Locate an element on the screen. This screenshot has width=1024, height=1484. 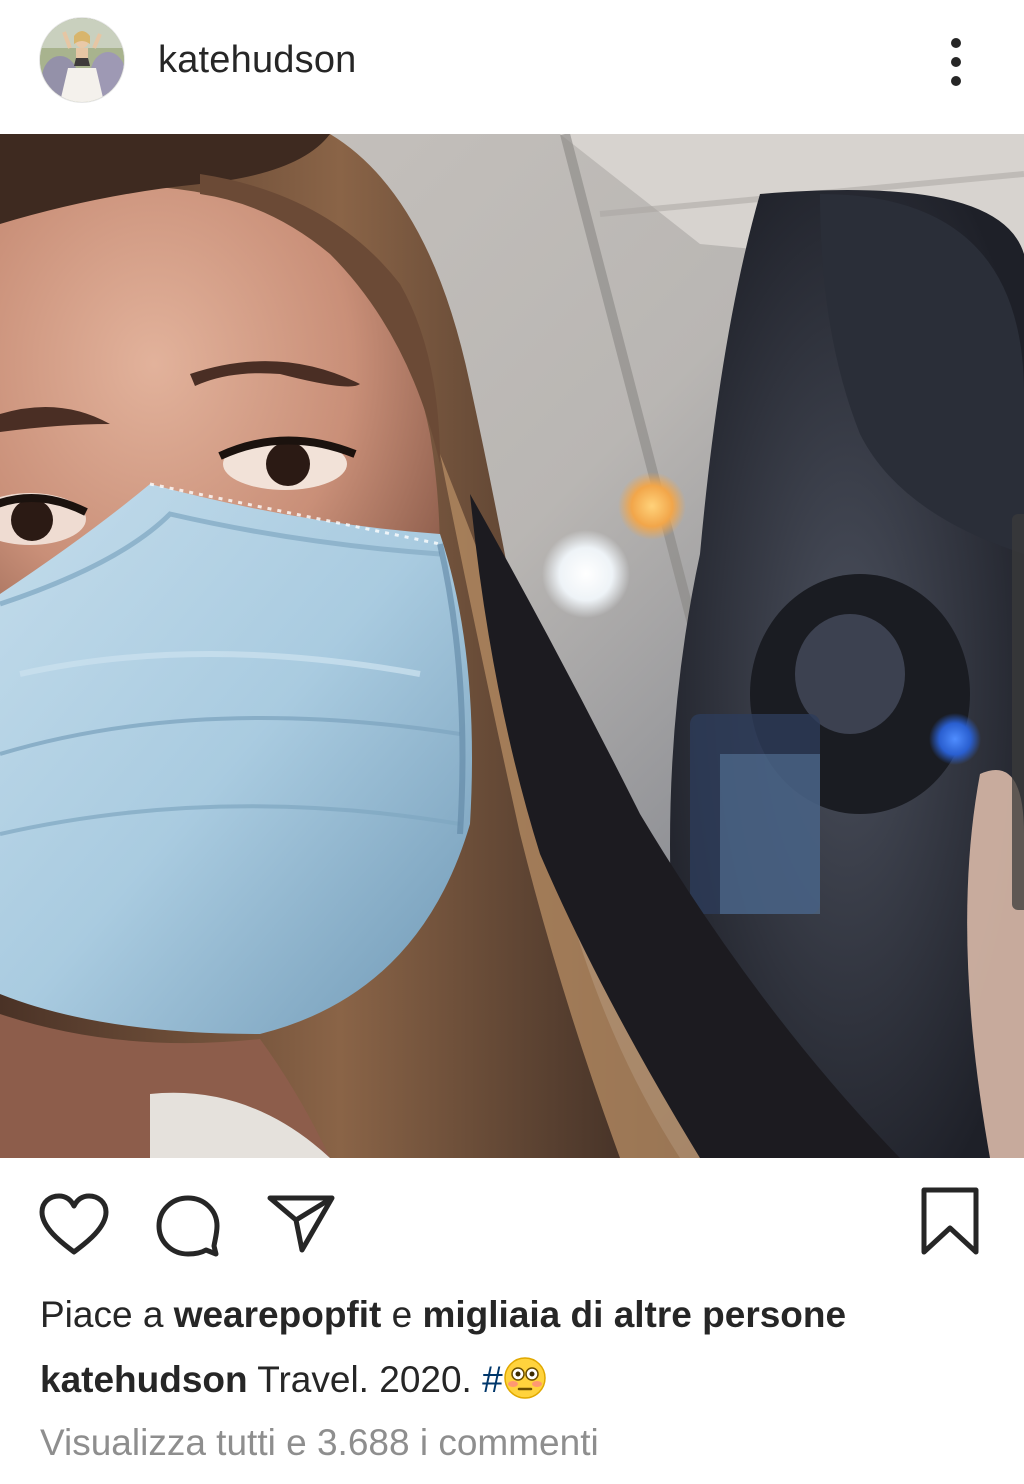
likes-others-link: migliaia di altre persone is located at coordinates (634, 1314).